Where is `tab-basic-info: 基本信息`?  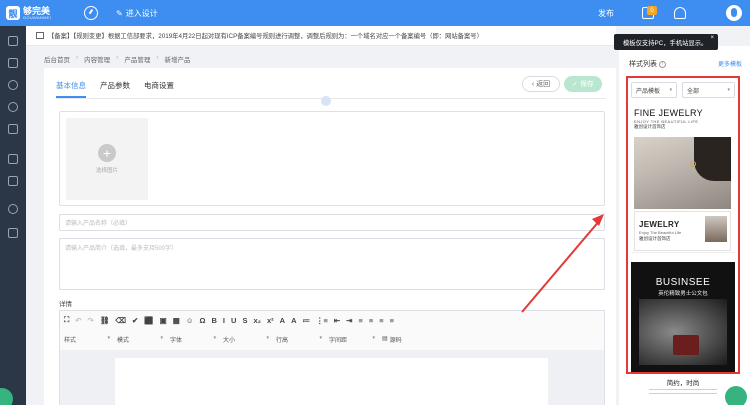 tab-basic-info: 基本信息 is located at coordinates (71, 85).